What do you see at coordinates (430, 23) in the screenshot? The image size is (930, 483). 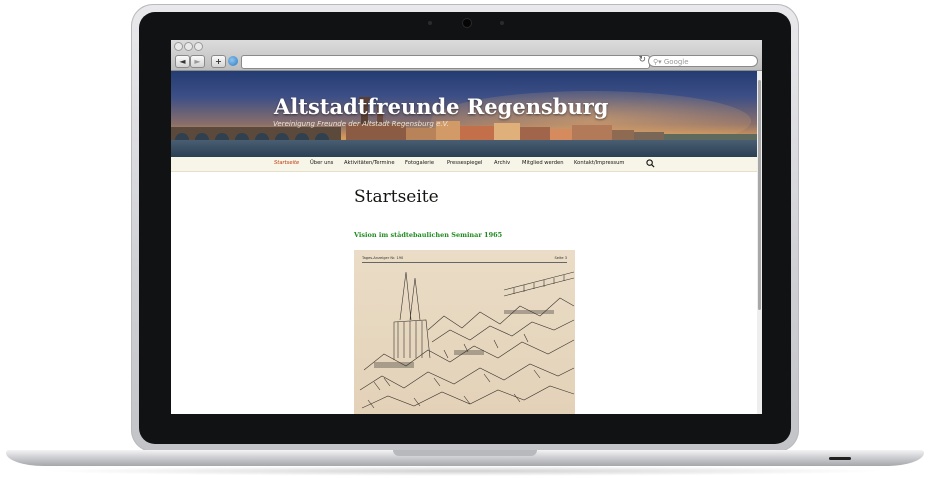 I see `ambient-sensor` at bounding box center [430, 23].